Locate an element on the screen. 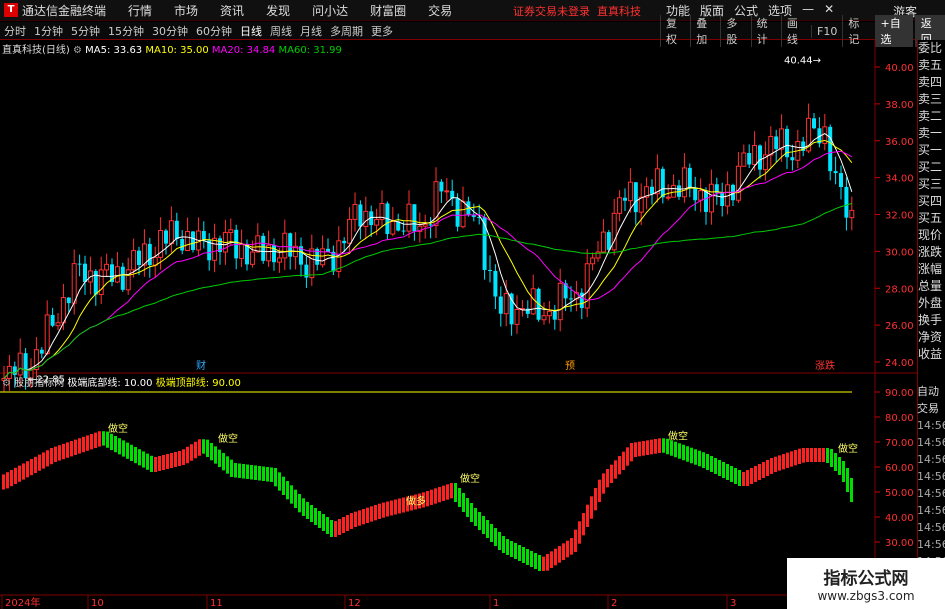 Image resolution: width=945 pixels, height=609 pixels. period-tab-more: 更多 is located at coordinates (382, 31).